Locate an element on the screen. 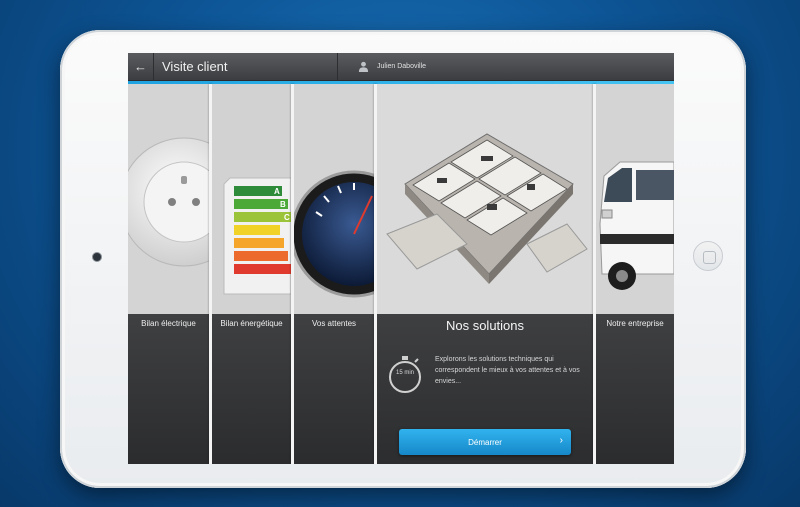 This screenshot has height=507, width=800. energy-letter-b: B is located at coordinates (283, 204).